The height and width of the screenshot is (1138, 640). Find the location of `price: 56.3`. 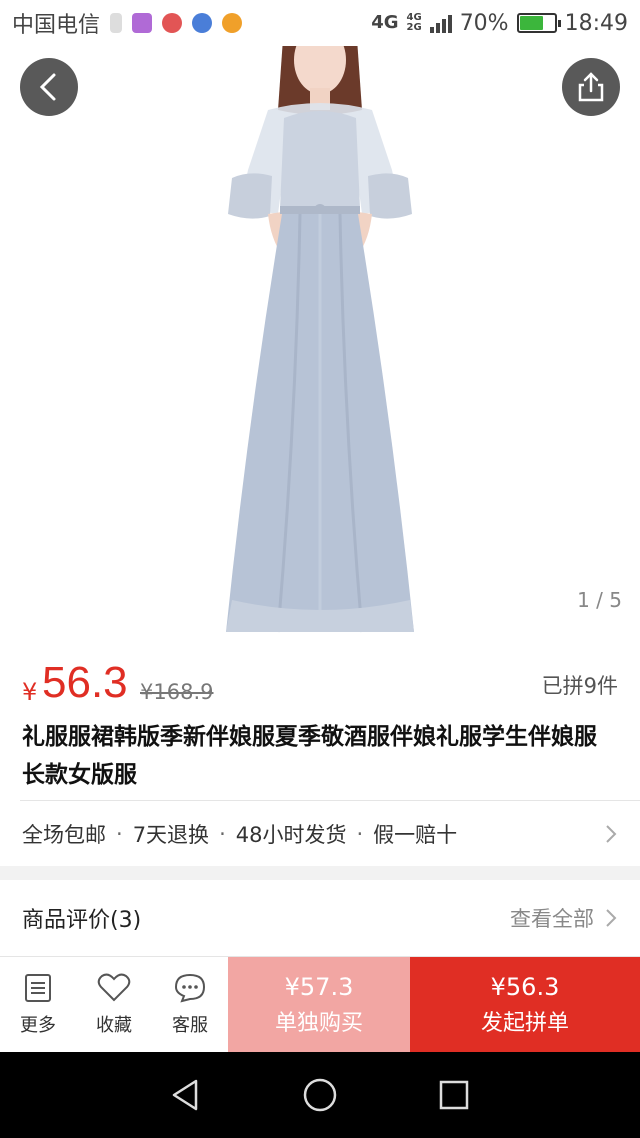

price: 56.3 is located at coordinates (85, 682).